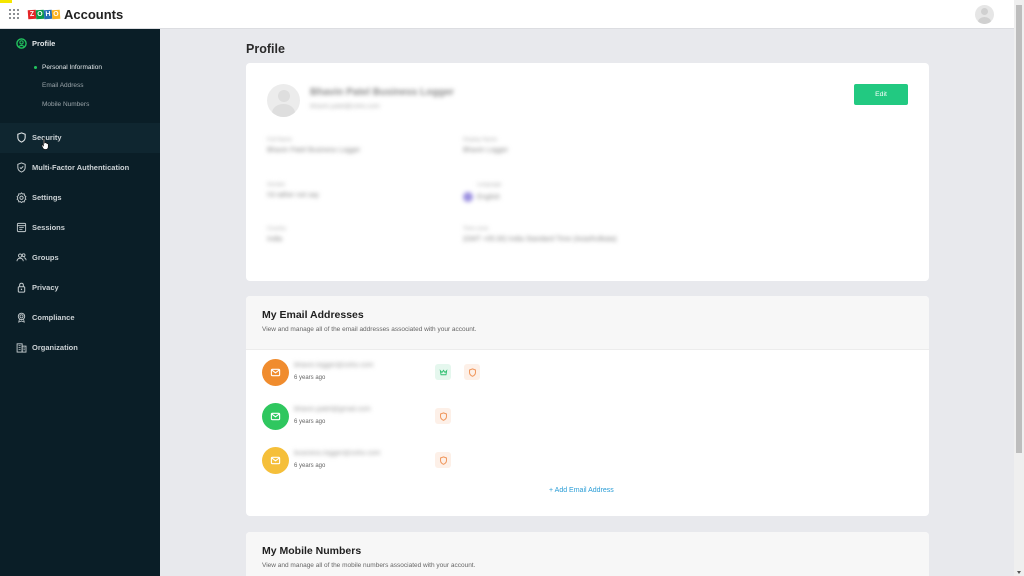  What do you see at coordinates (265, 49) in the screenshot?
I see `page-title: Profile` at bounding box center [265, 49].